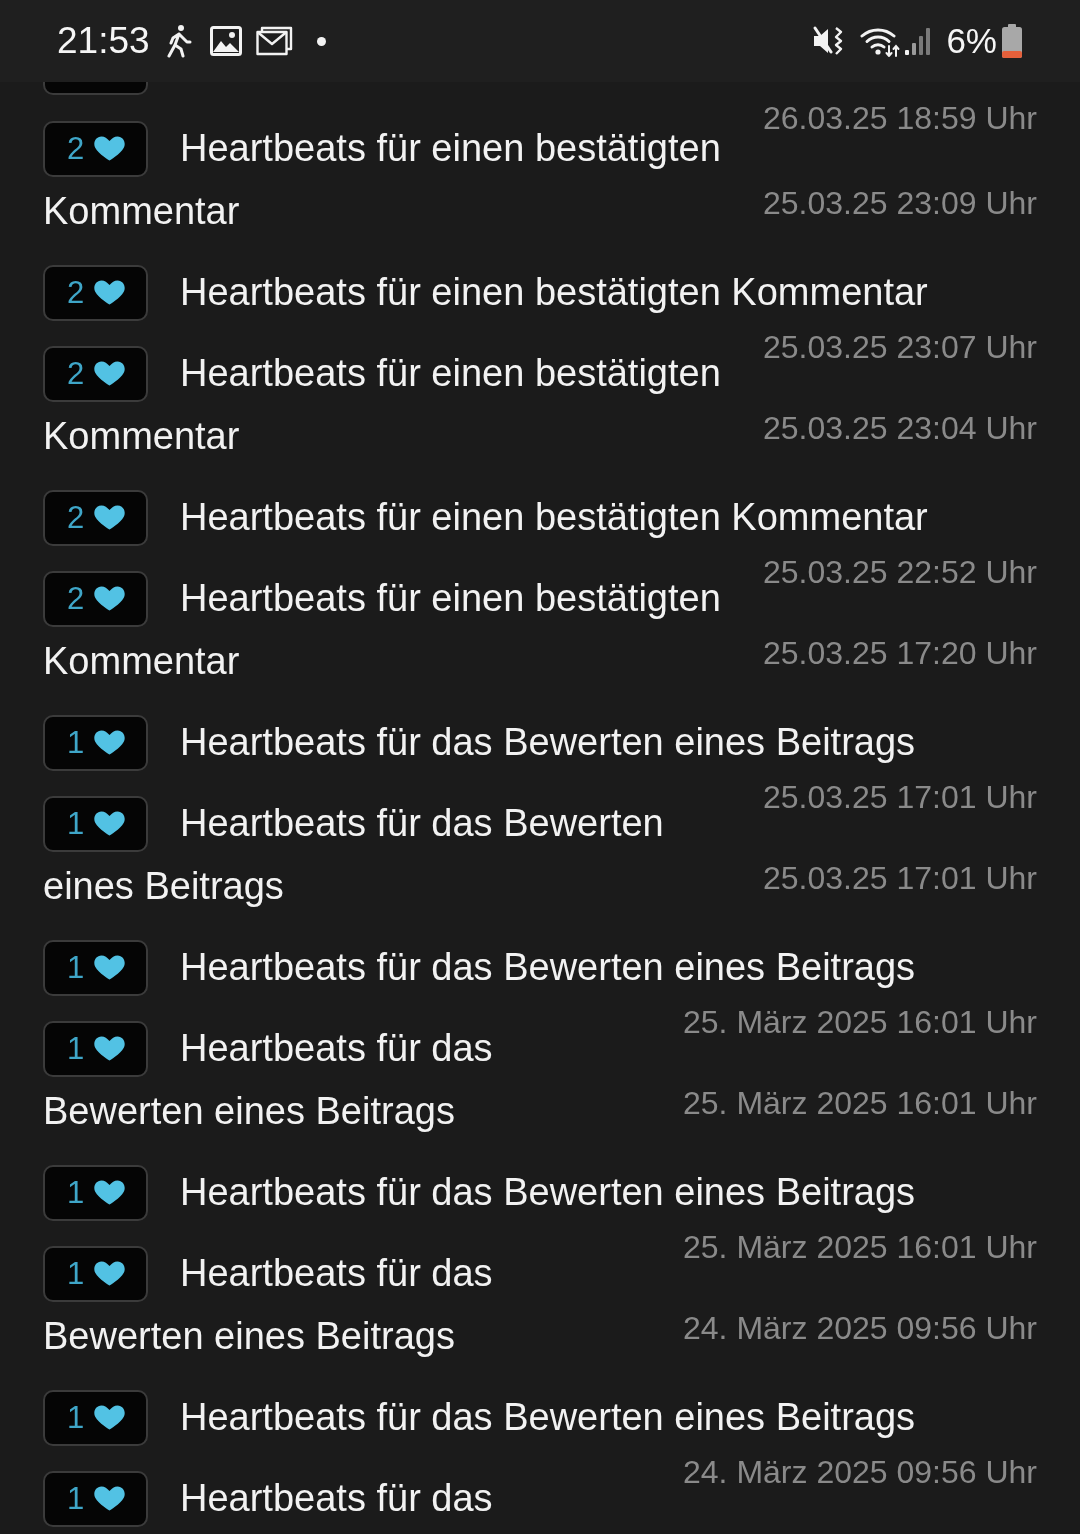  I want to click on entry-text: Heartbeats für das Bewerten, so click(422, 823).